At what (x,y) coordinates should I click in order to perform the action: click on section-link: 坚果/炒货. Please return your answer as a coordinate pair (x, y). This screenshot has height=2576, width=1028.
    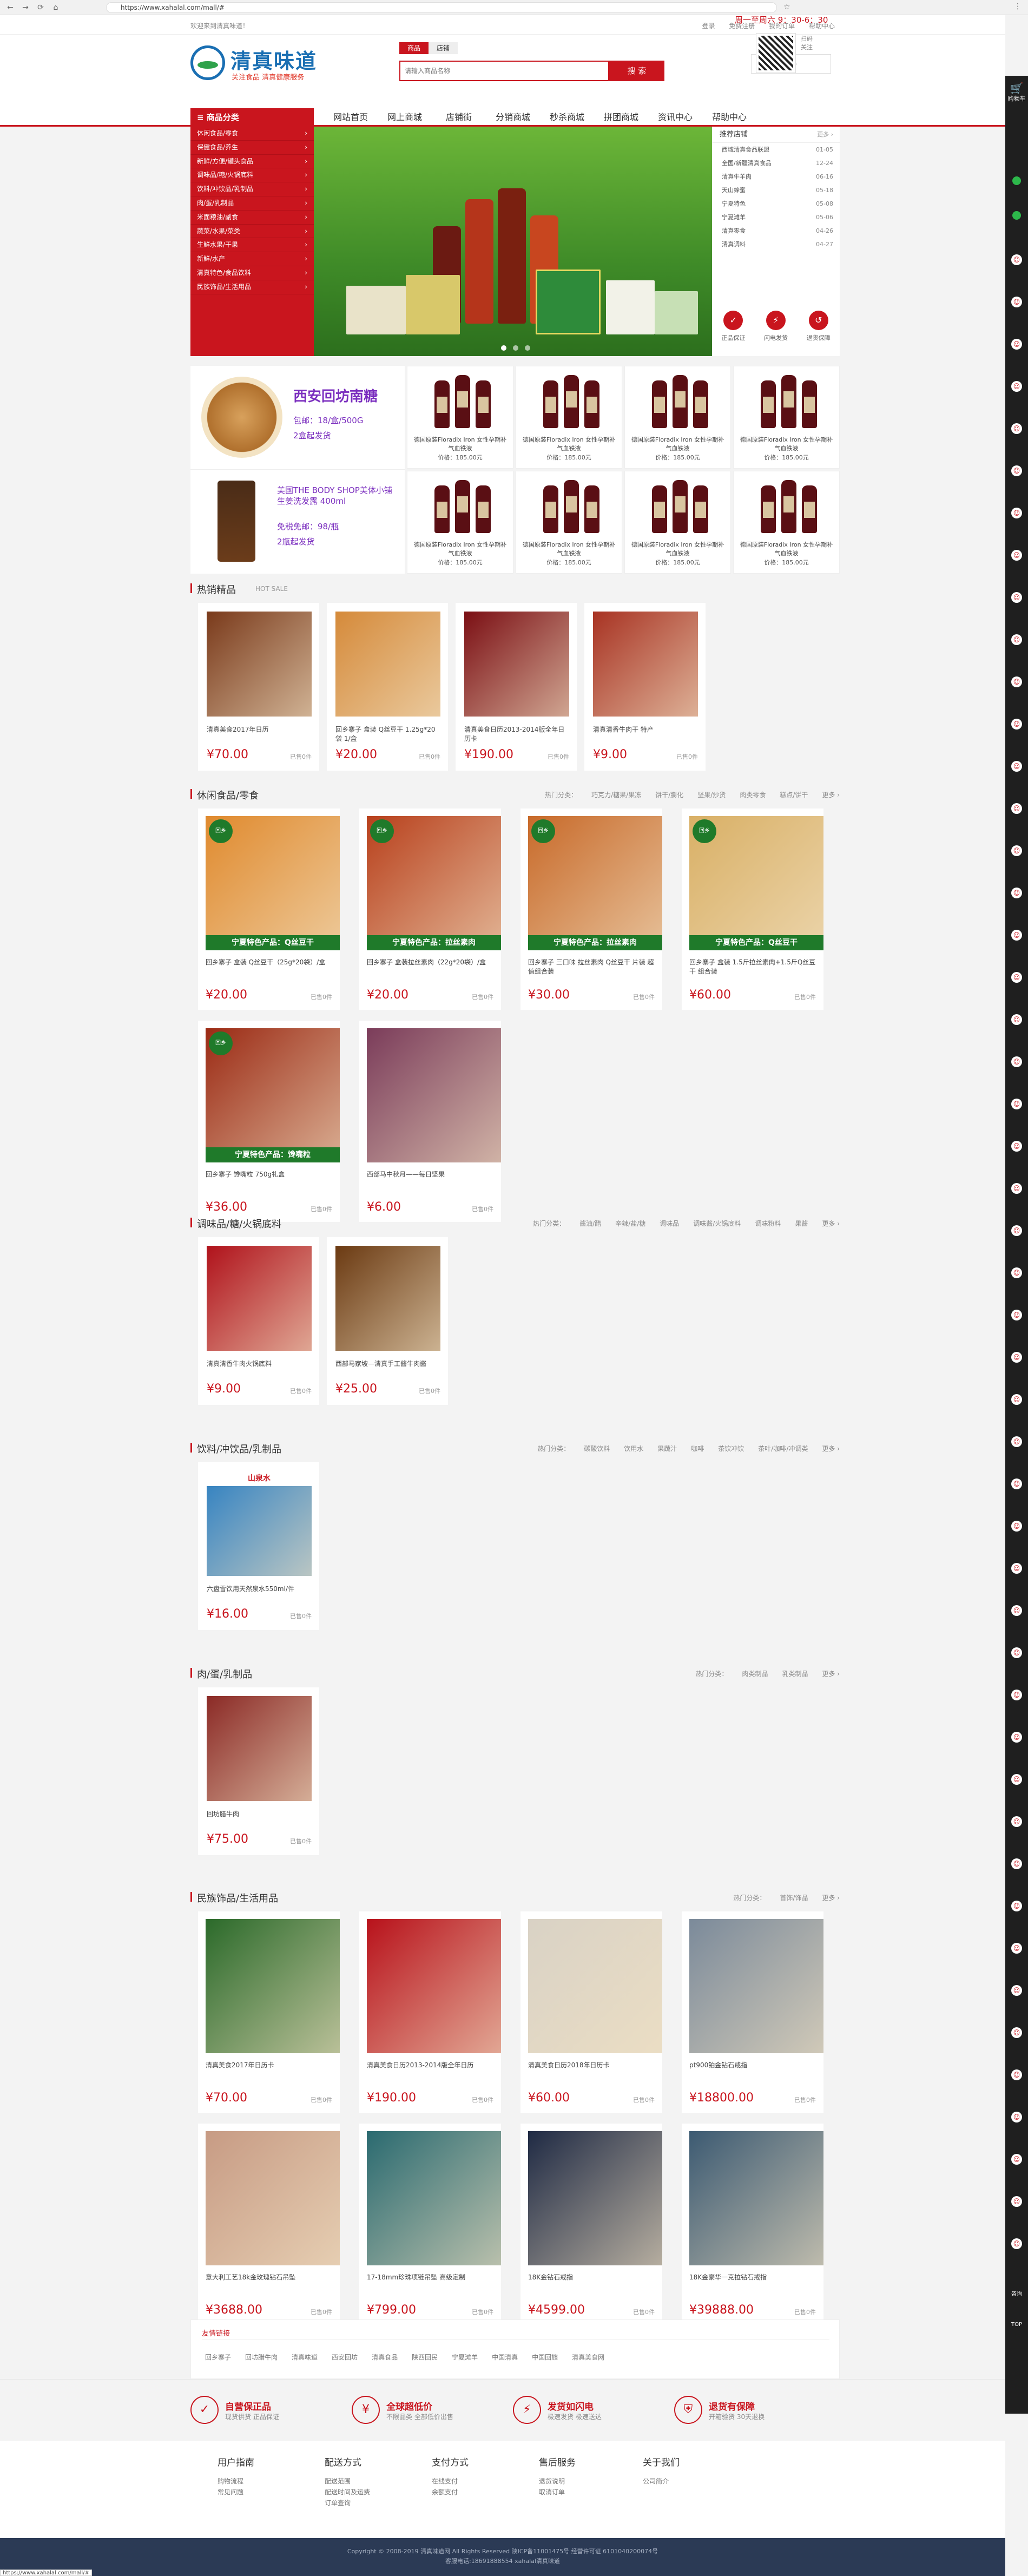
    Looking at the image, I should click on (711, 795).